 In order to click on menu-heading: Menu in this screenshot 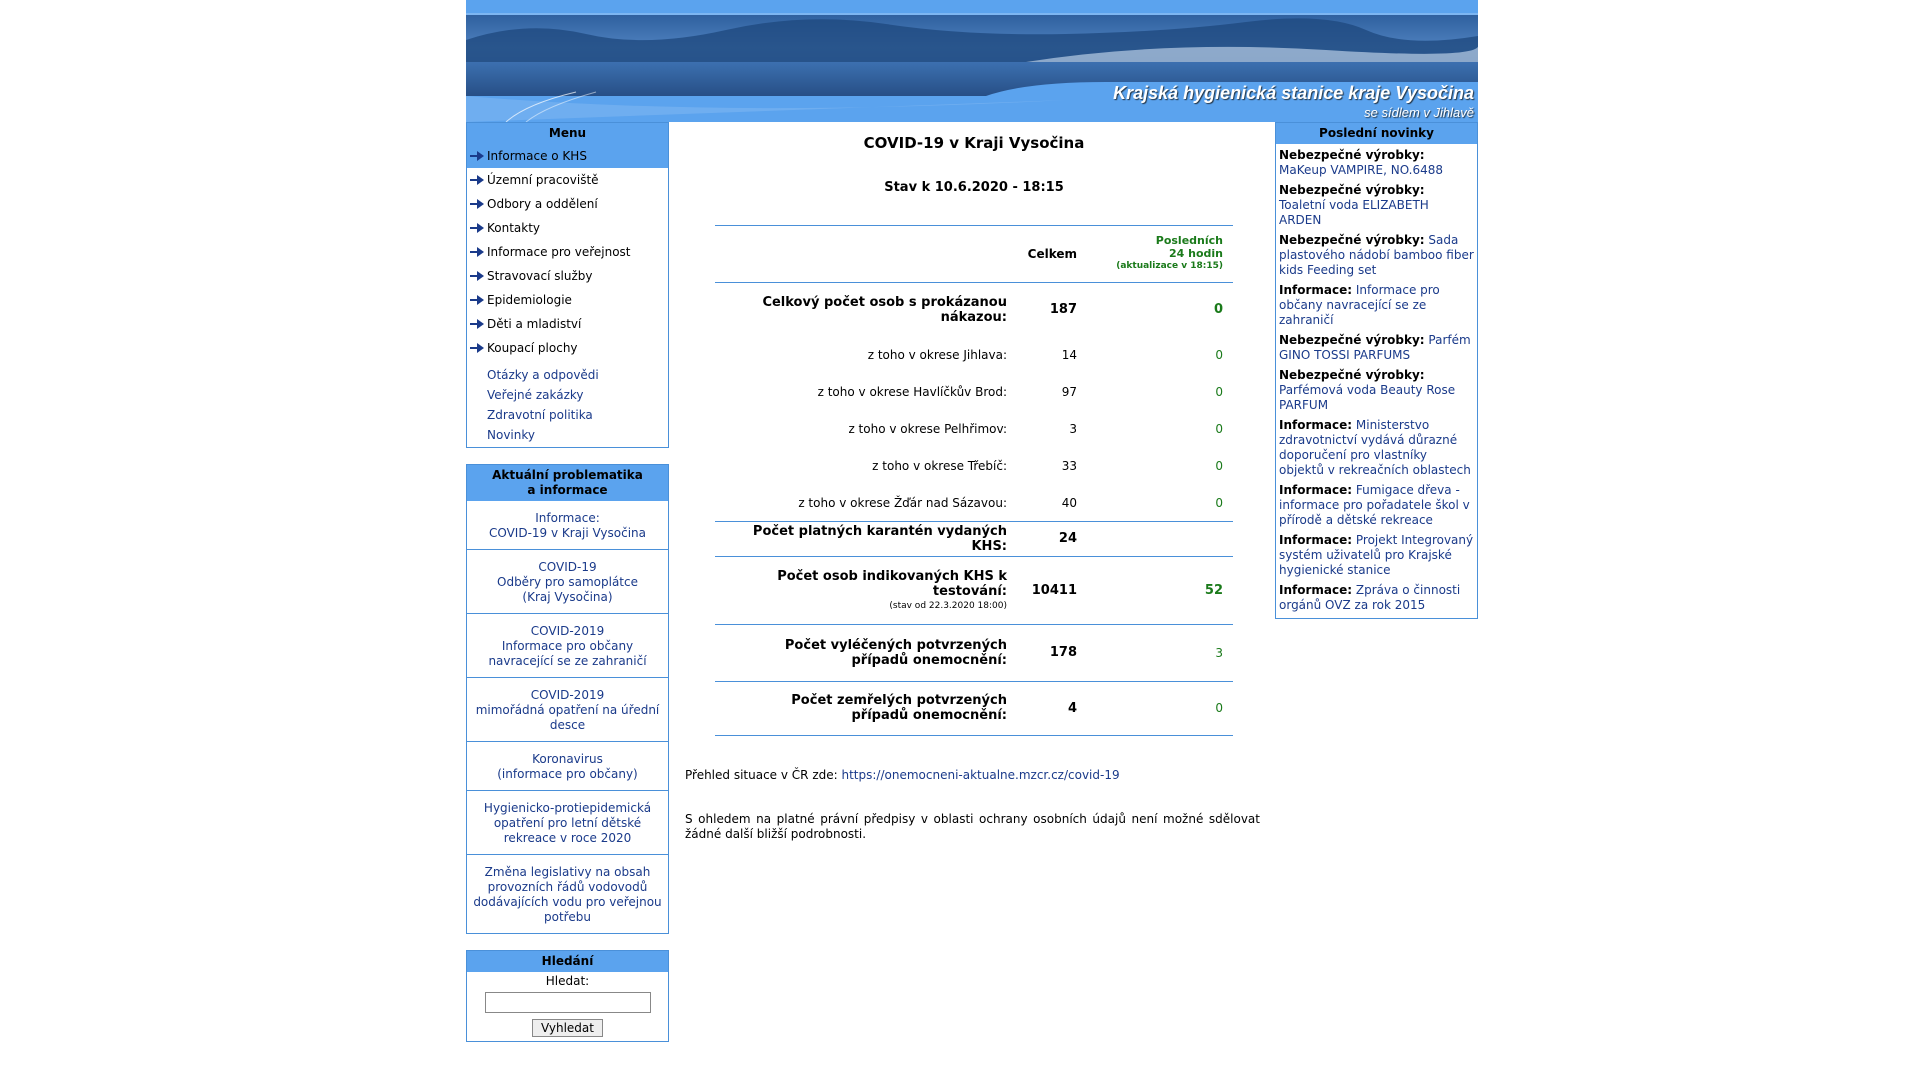, I will do `click(567, 133)`.